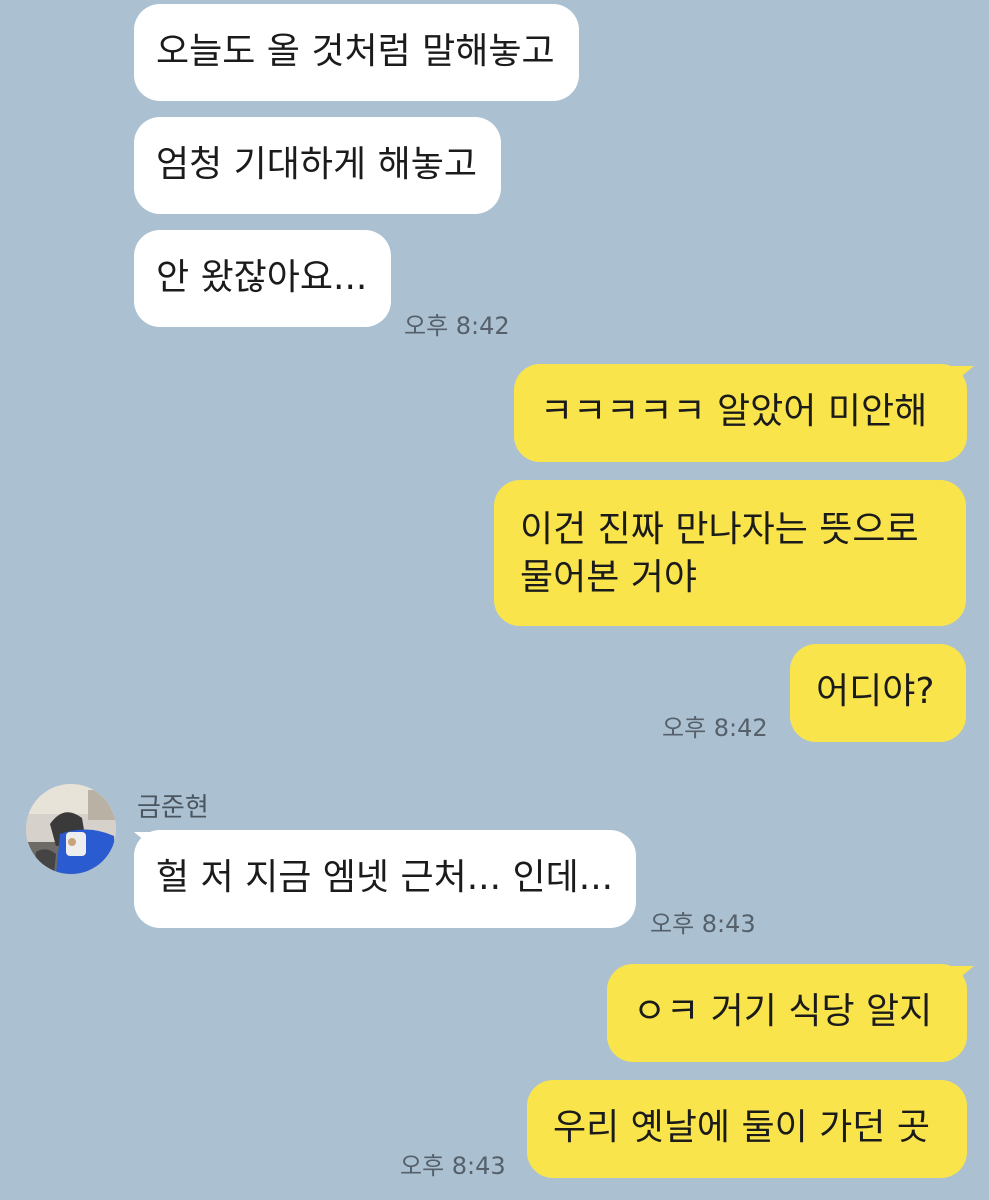 Image resolution: width=989 pixels, height=1200 pixels. I want to click on avatar-photo-icon, so click(71, 829).